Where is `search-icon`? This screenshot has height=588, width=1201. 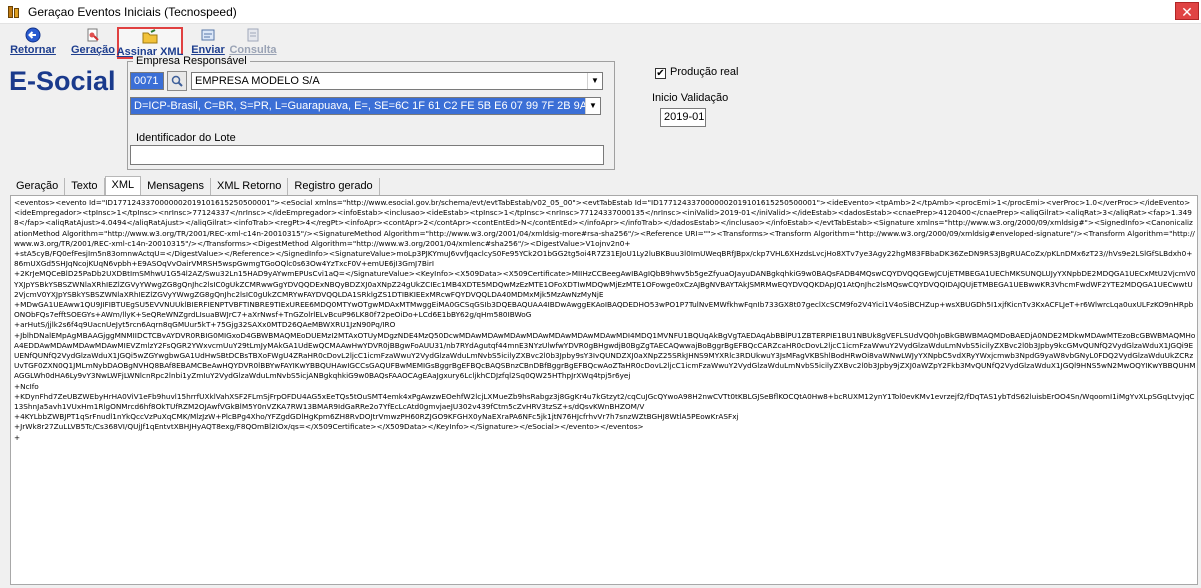 search-icon is located at coordinates (177, 81).